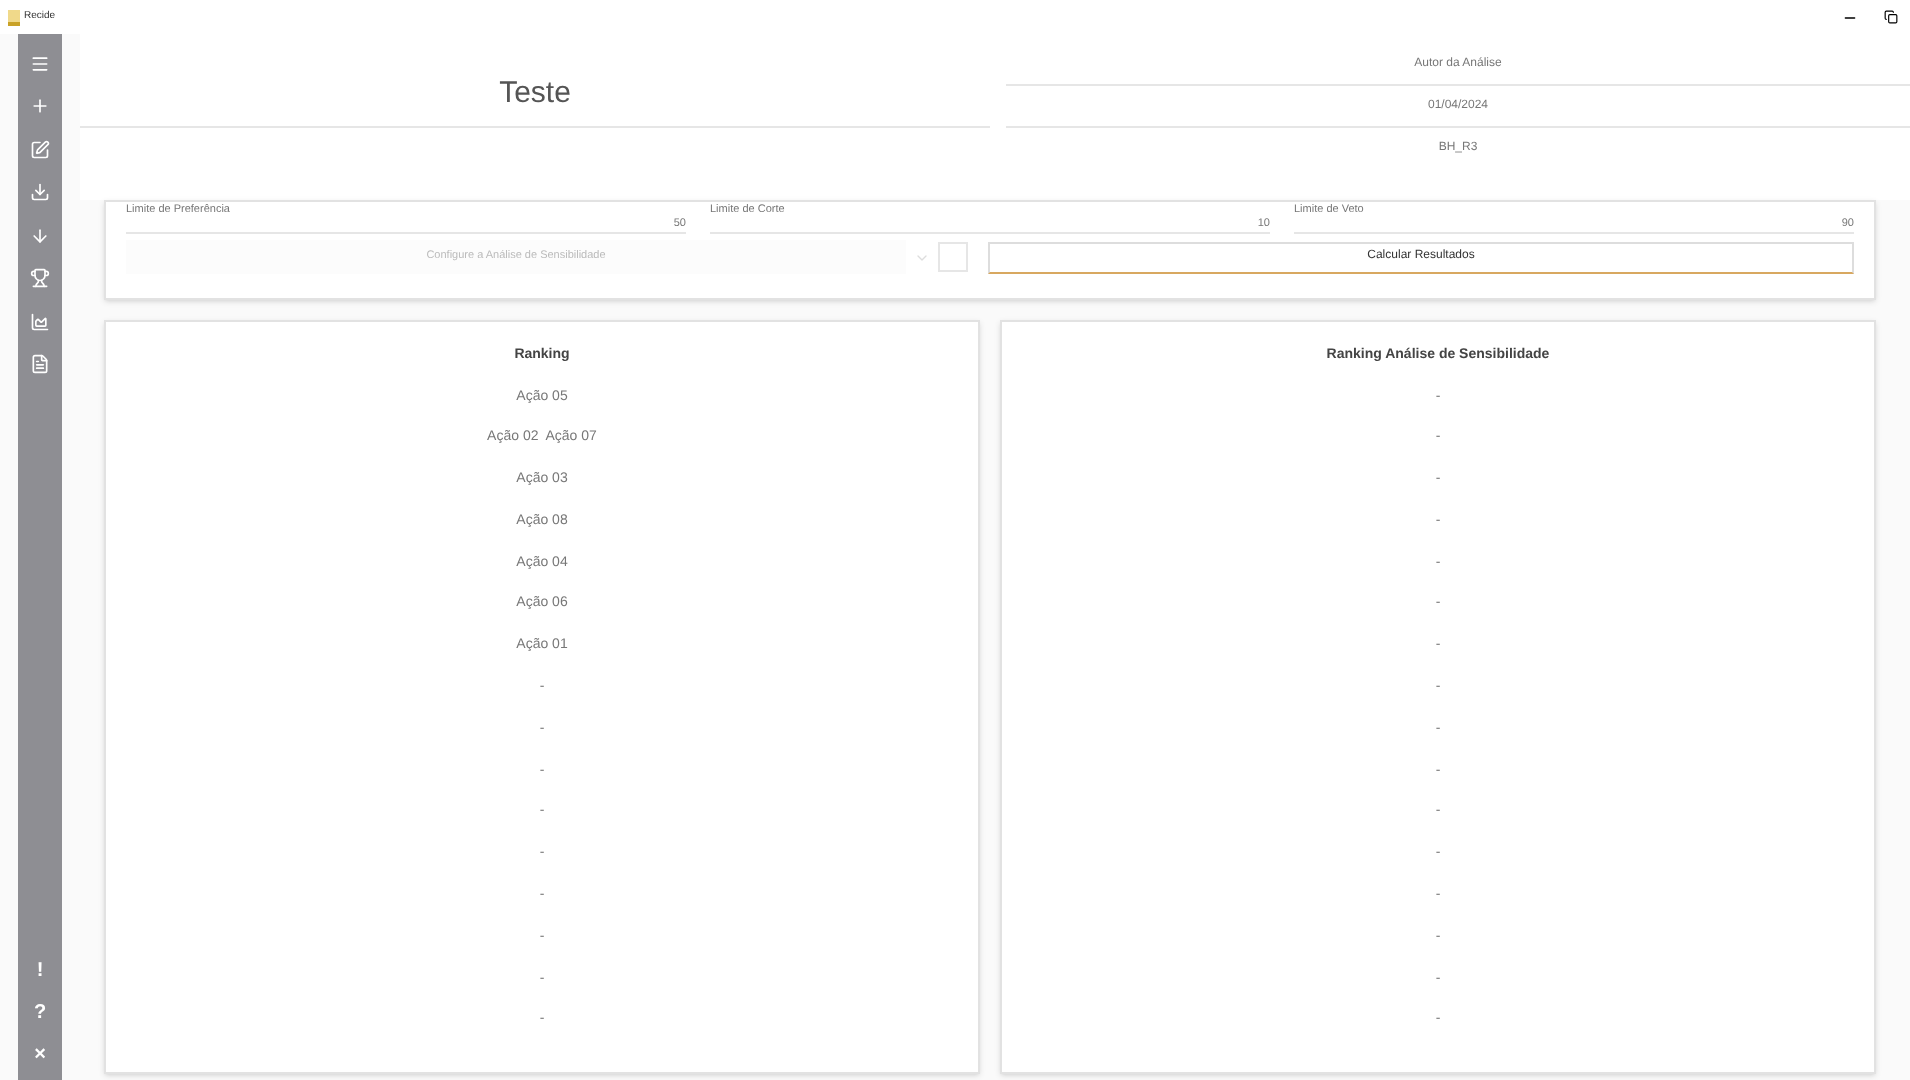  What do you see at coordinates (535, 81) in the screenshot?
I see `analysis-title: Teste` at bounding box center [535, 81].